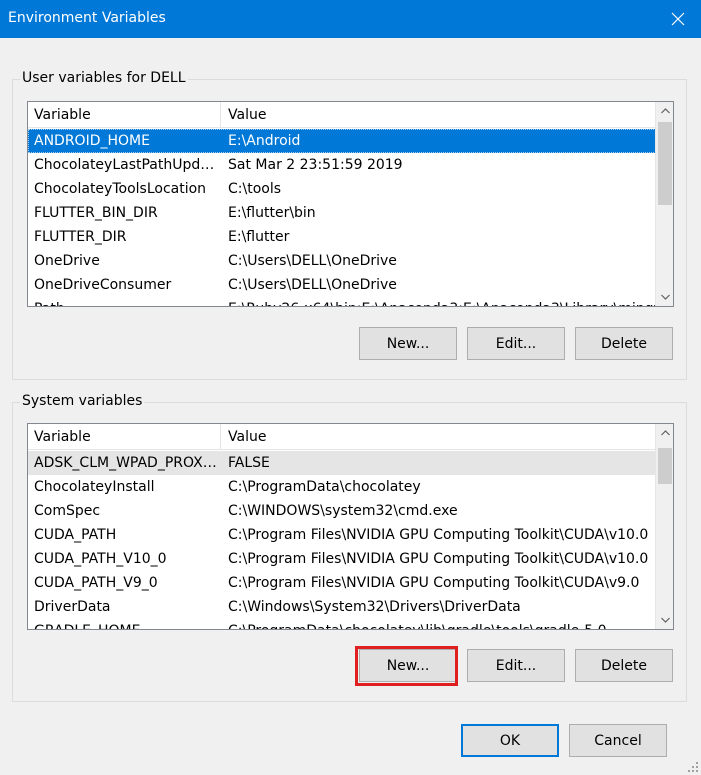  What do you see at coordinates (92, 141) in the screenshot?
I see `variable-cell: ANDROID_HOME` at bounding box center [92, 141].